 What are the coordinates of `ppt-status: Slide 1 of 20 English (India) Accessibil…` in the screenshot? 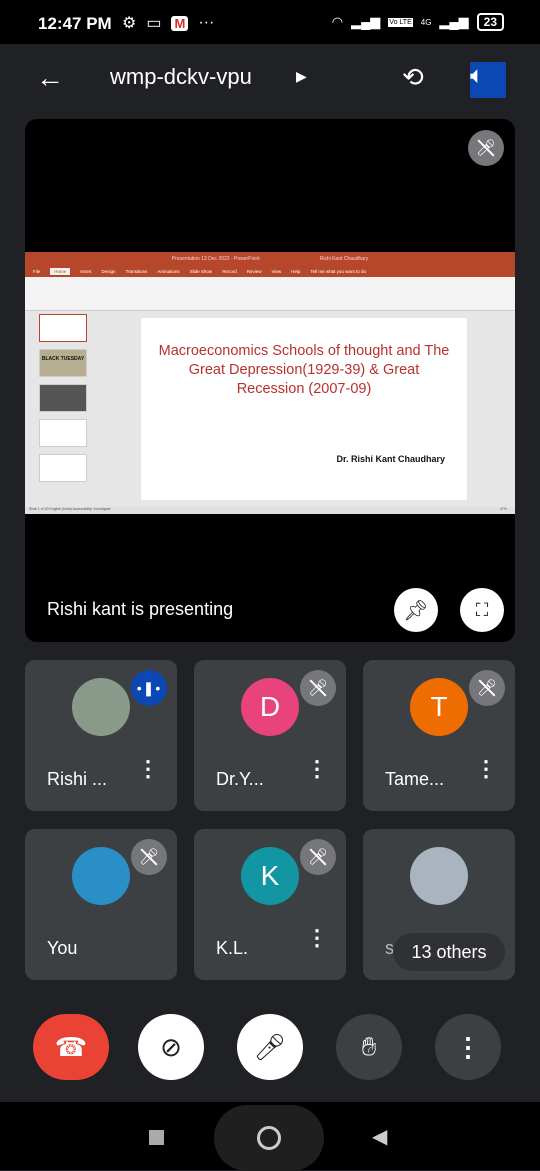 It's located at (70, 509).